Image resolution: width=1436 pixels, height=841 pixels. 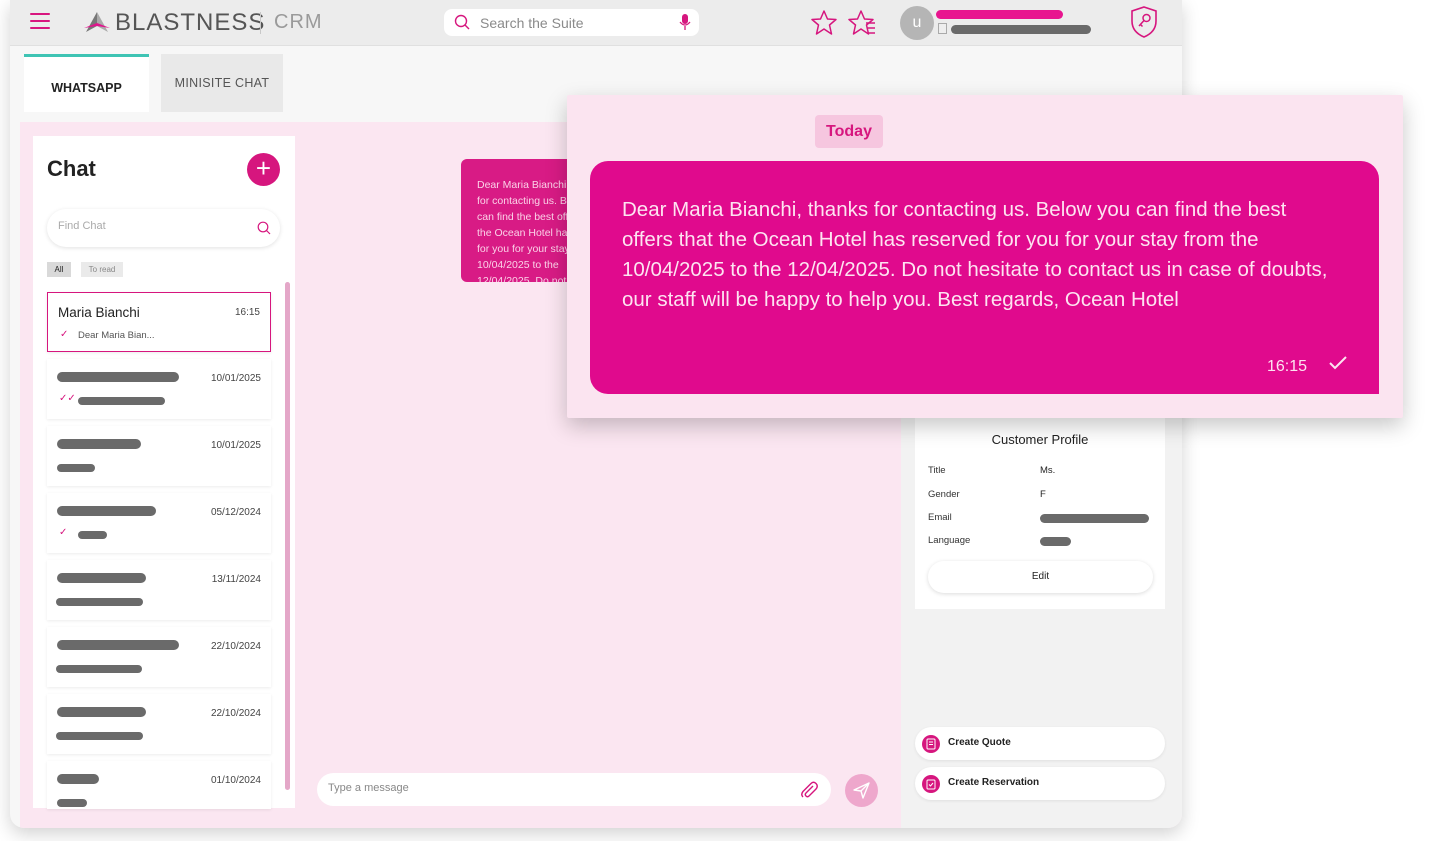 I want to click on quote-icon, so click(x=931, y=744).